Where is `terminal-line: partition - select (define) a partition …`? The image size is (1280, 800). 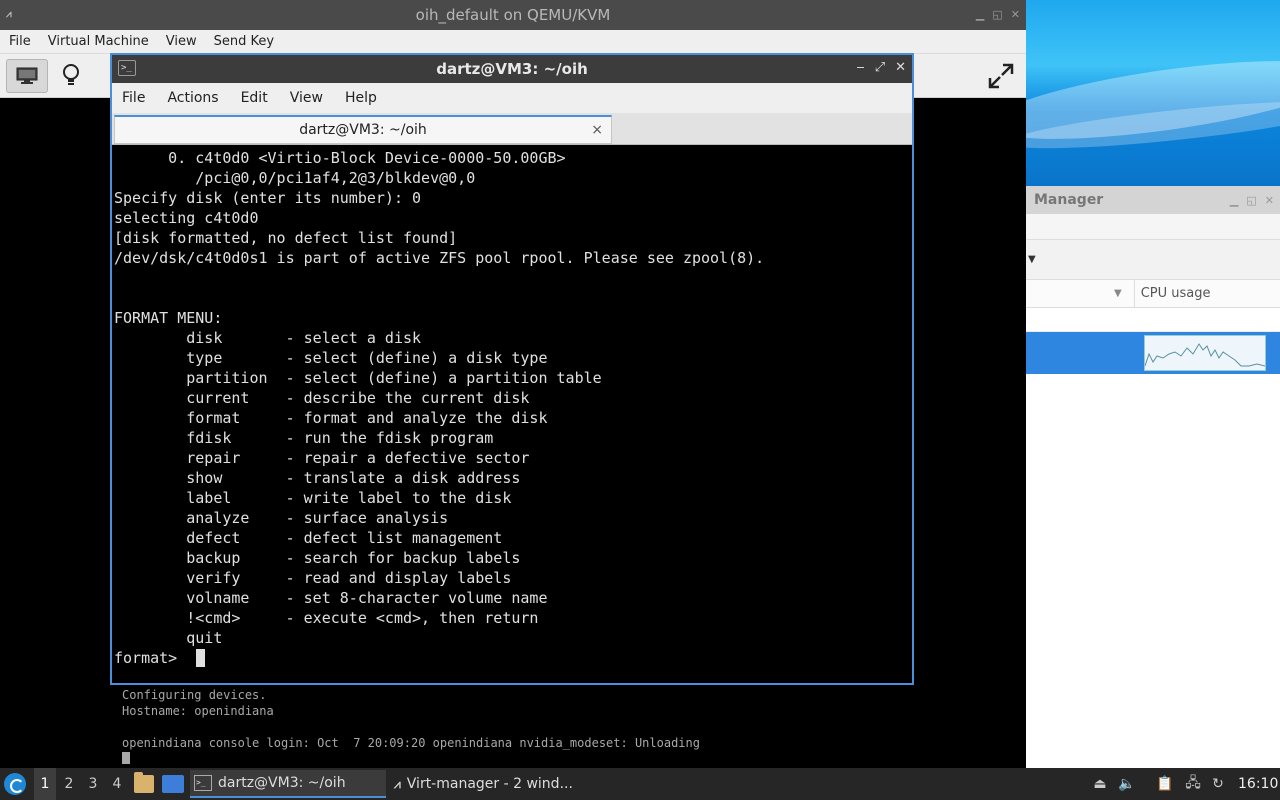
terminal-line: partition - select (define) a partition … is located at coordinates (358, 378).